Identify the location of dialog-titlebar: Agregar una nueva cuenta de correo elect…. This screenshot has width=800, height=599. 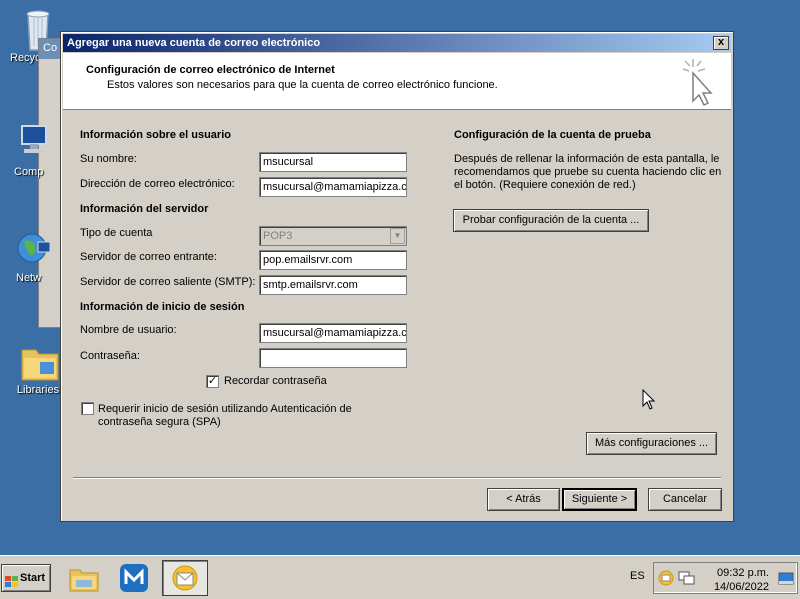
(397, 43).